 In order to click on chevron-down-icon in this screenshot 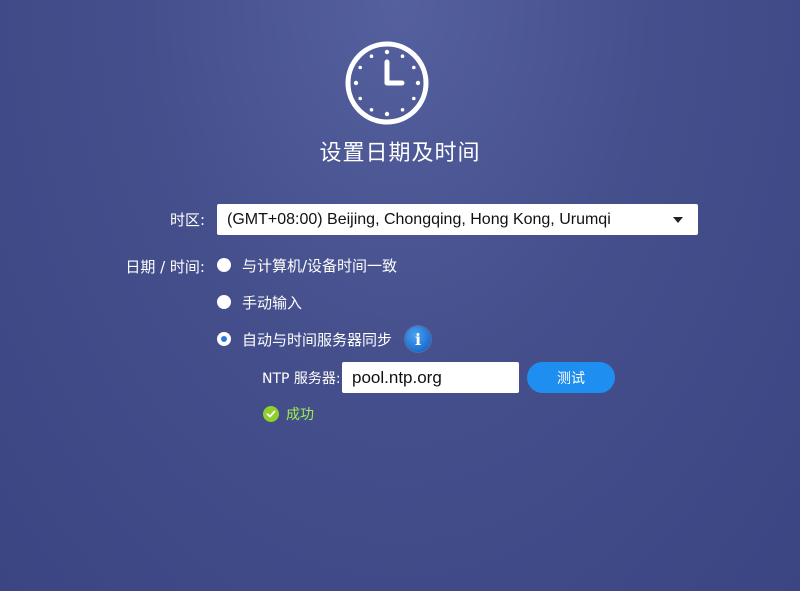, I will do `click(678, 220)`.